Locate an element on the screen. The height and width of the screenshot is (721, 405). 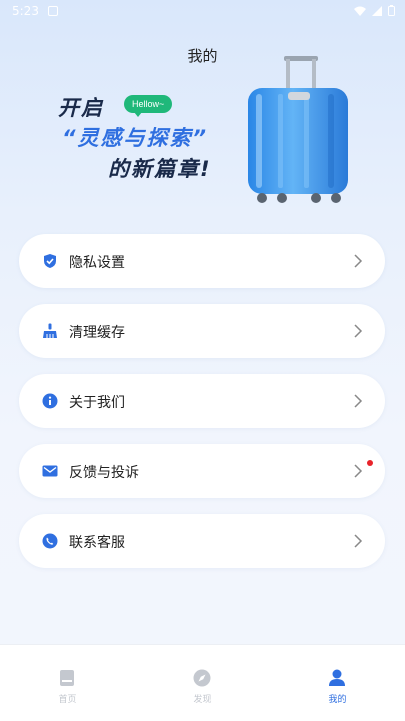
phone-icon is located at coordinates (50, 541).